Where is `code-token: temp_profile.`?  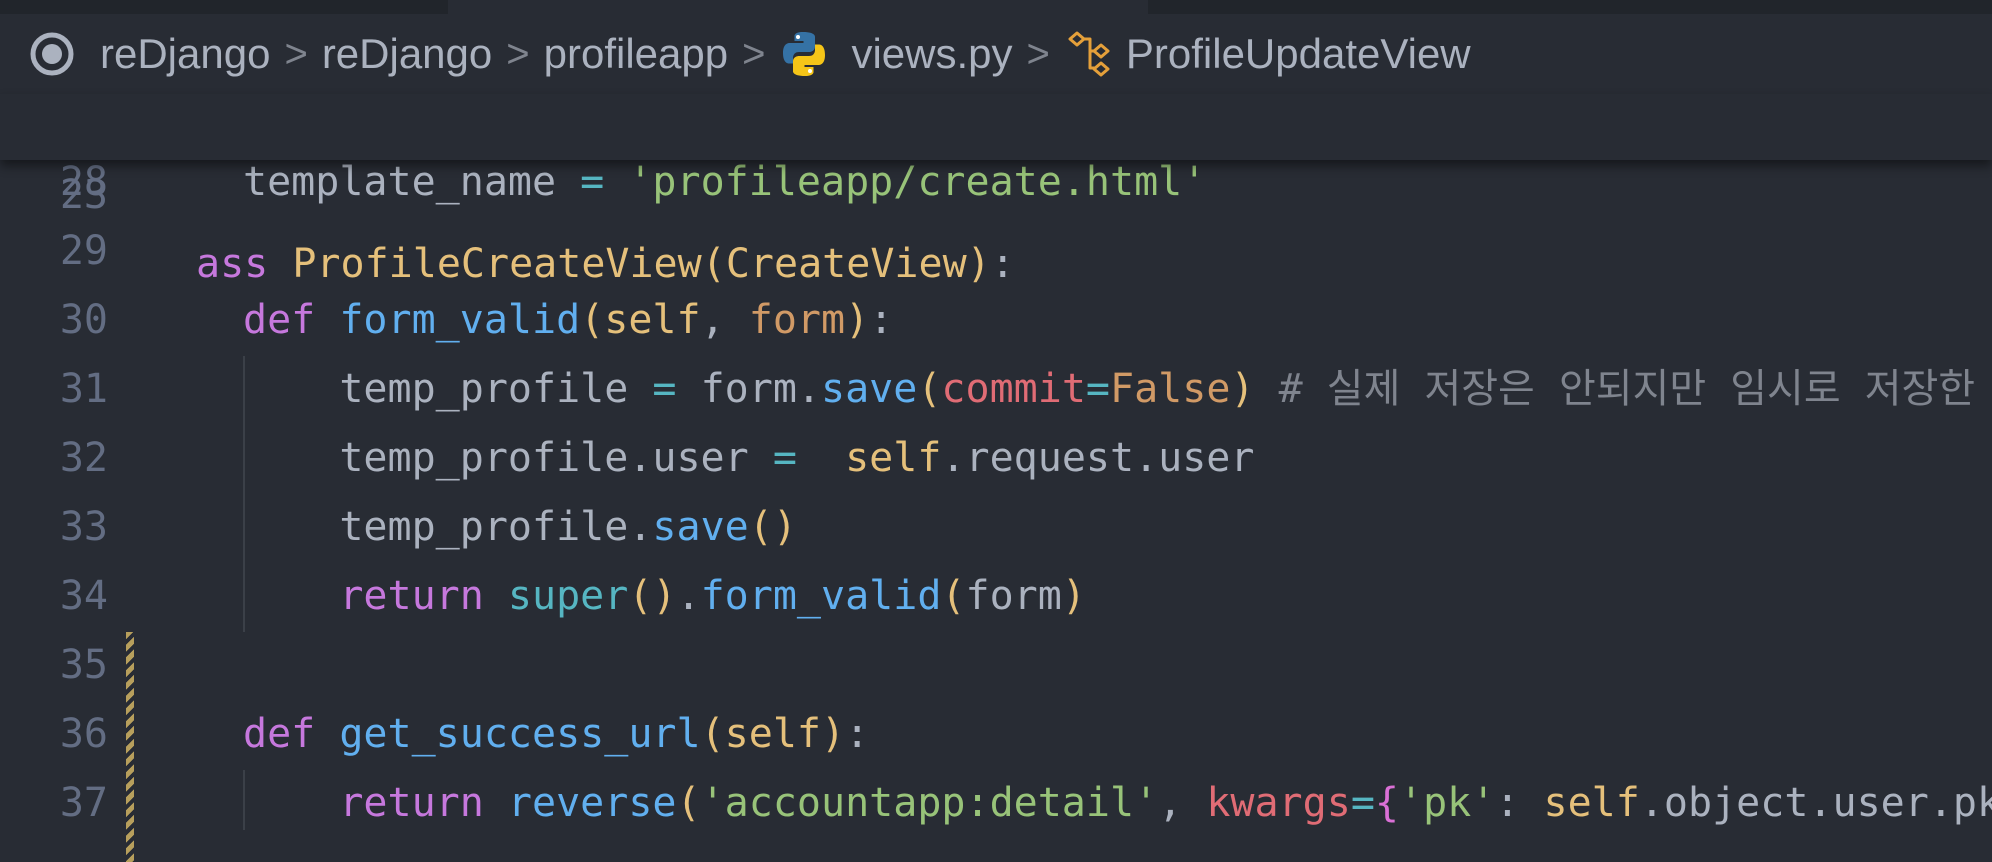 code-token: temp_profile. is located at coordinates (448, 527).